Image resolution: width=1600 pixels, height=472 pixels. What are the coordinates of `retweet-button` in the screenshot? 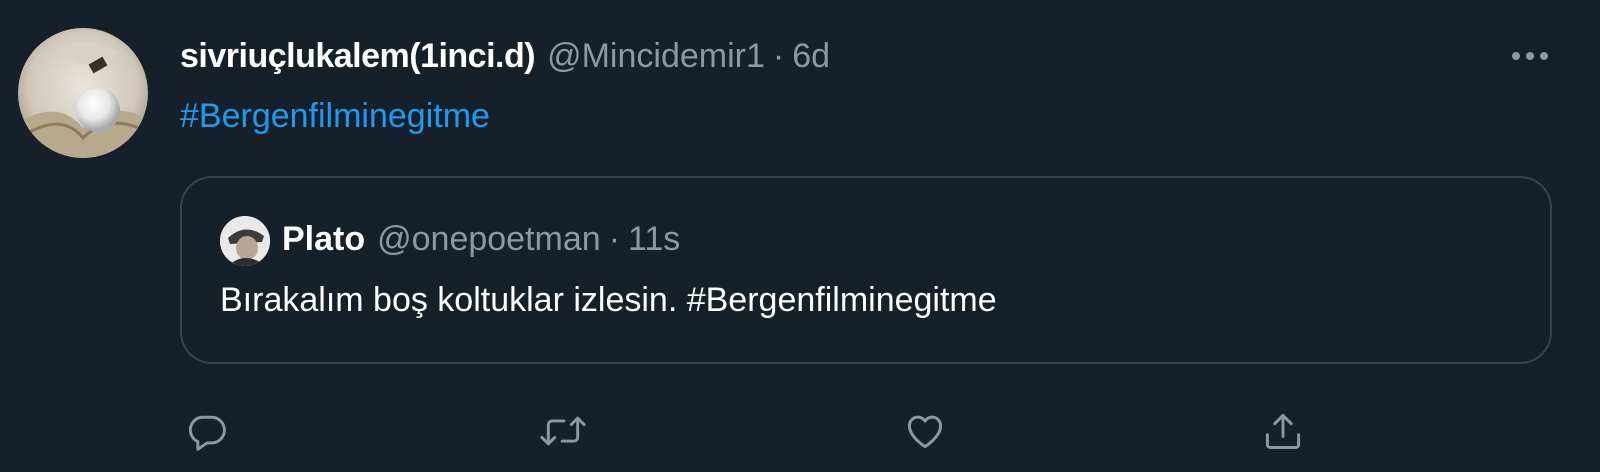 It's located at (563, 431).